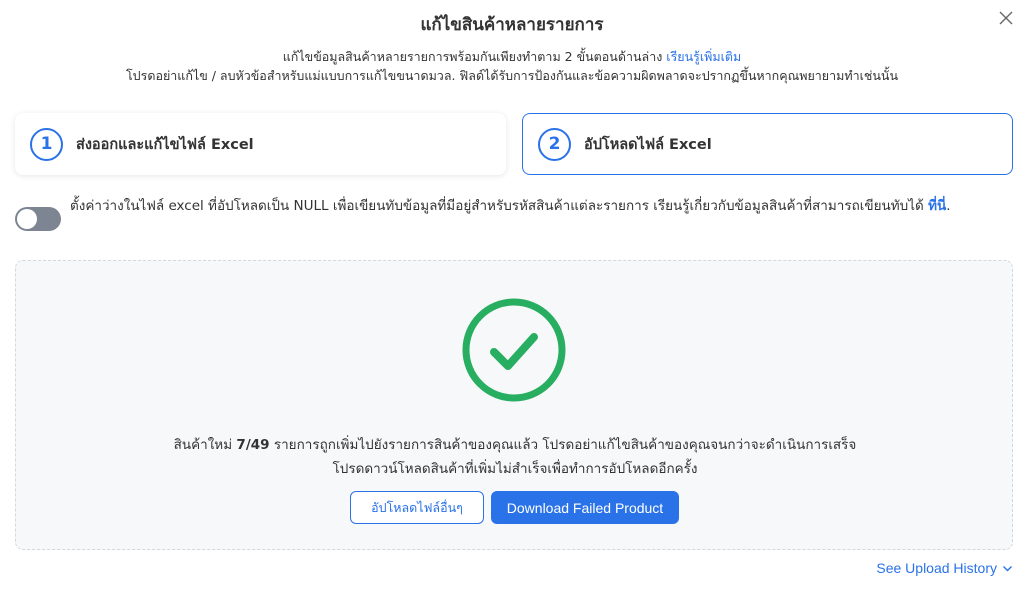 This screenshot has width=1024, height=603. Describe the element at coordinates (648, 144) in the screenshot. I see `step-label-2: อัปโหลดไฟล์ Excel` at that location.